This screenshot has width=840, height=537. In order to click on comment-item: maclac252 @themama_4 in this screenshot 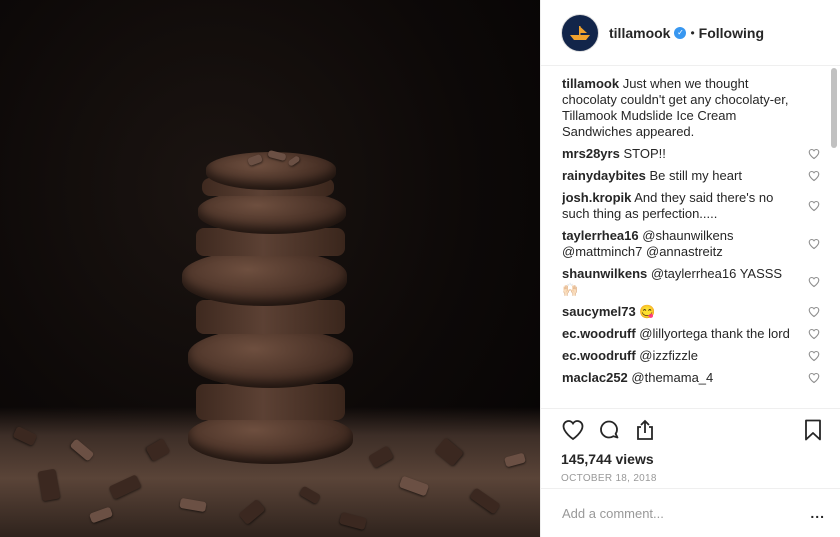, I will do `click(693, 378)`.